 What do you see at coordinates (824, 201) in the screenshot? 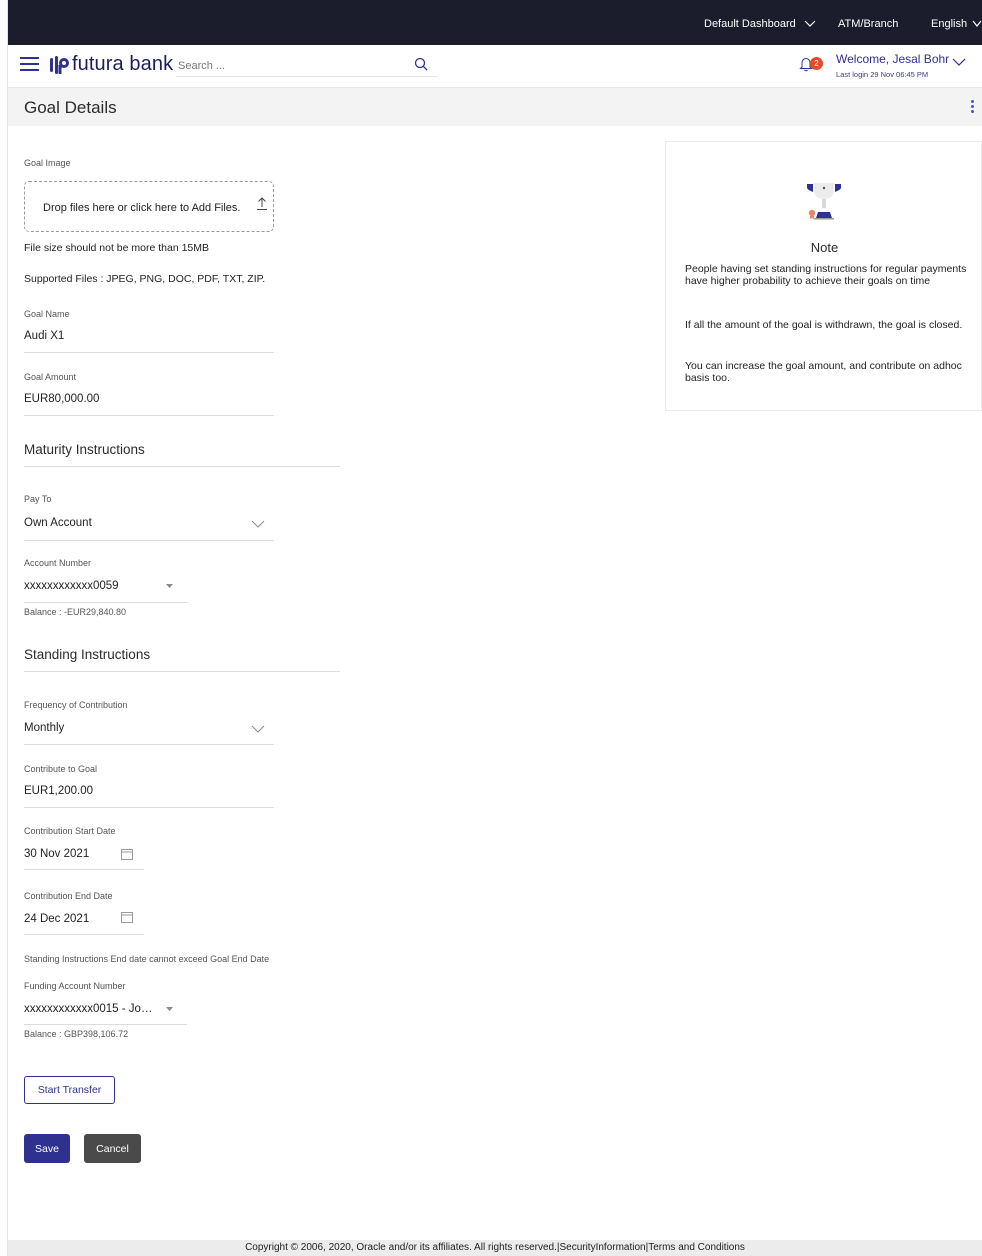
I see `trophy-icon` at bounding box center [824, 201].